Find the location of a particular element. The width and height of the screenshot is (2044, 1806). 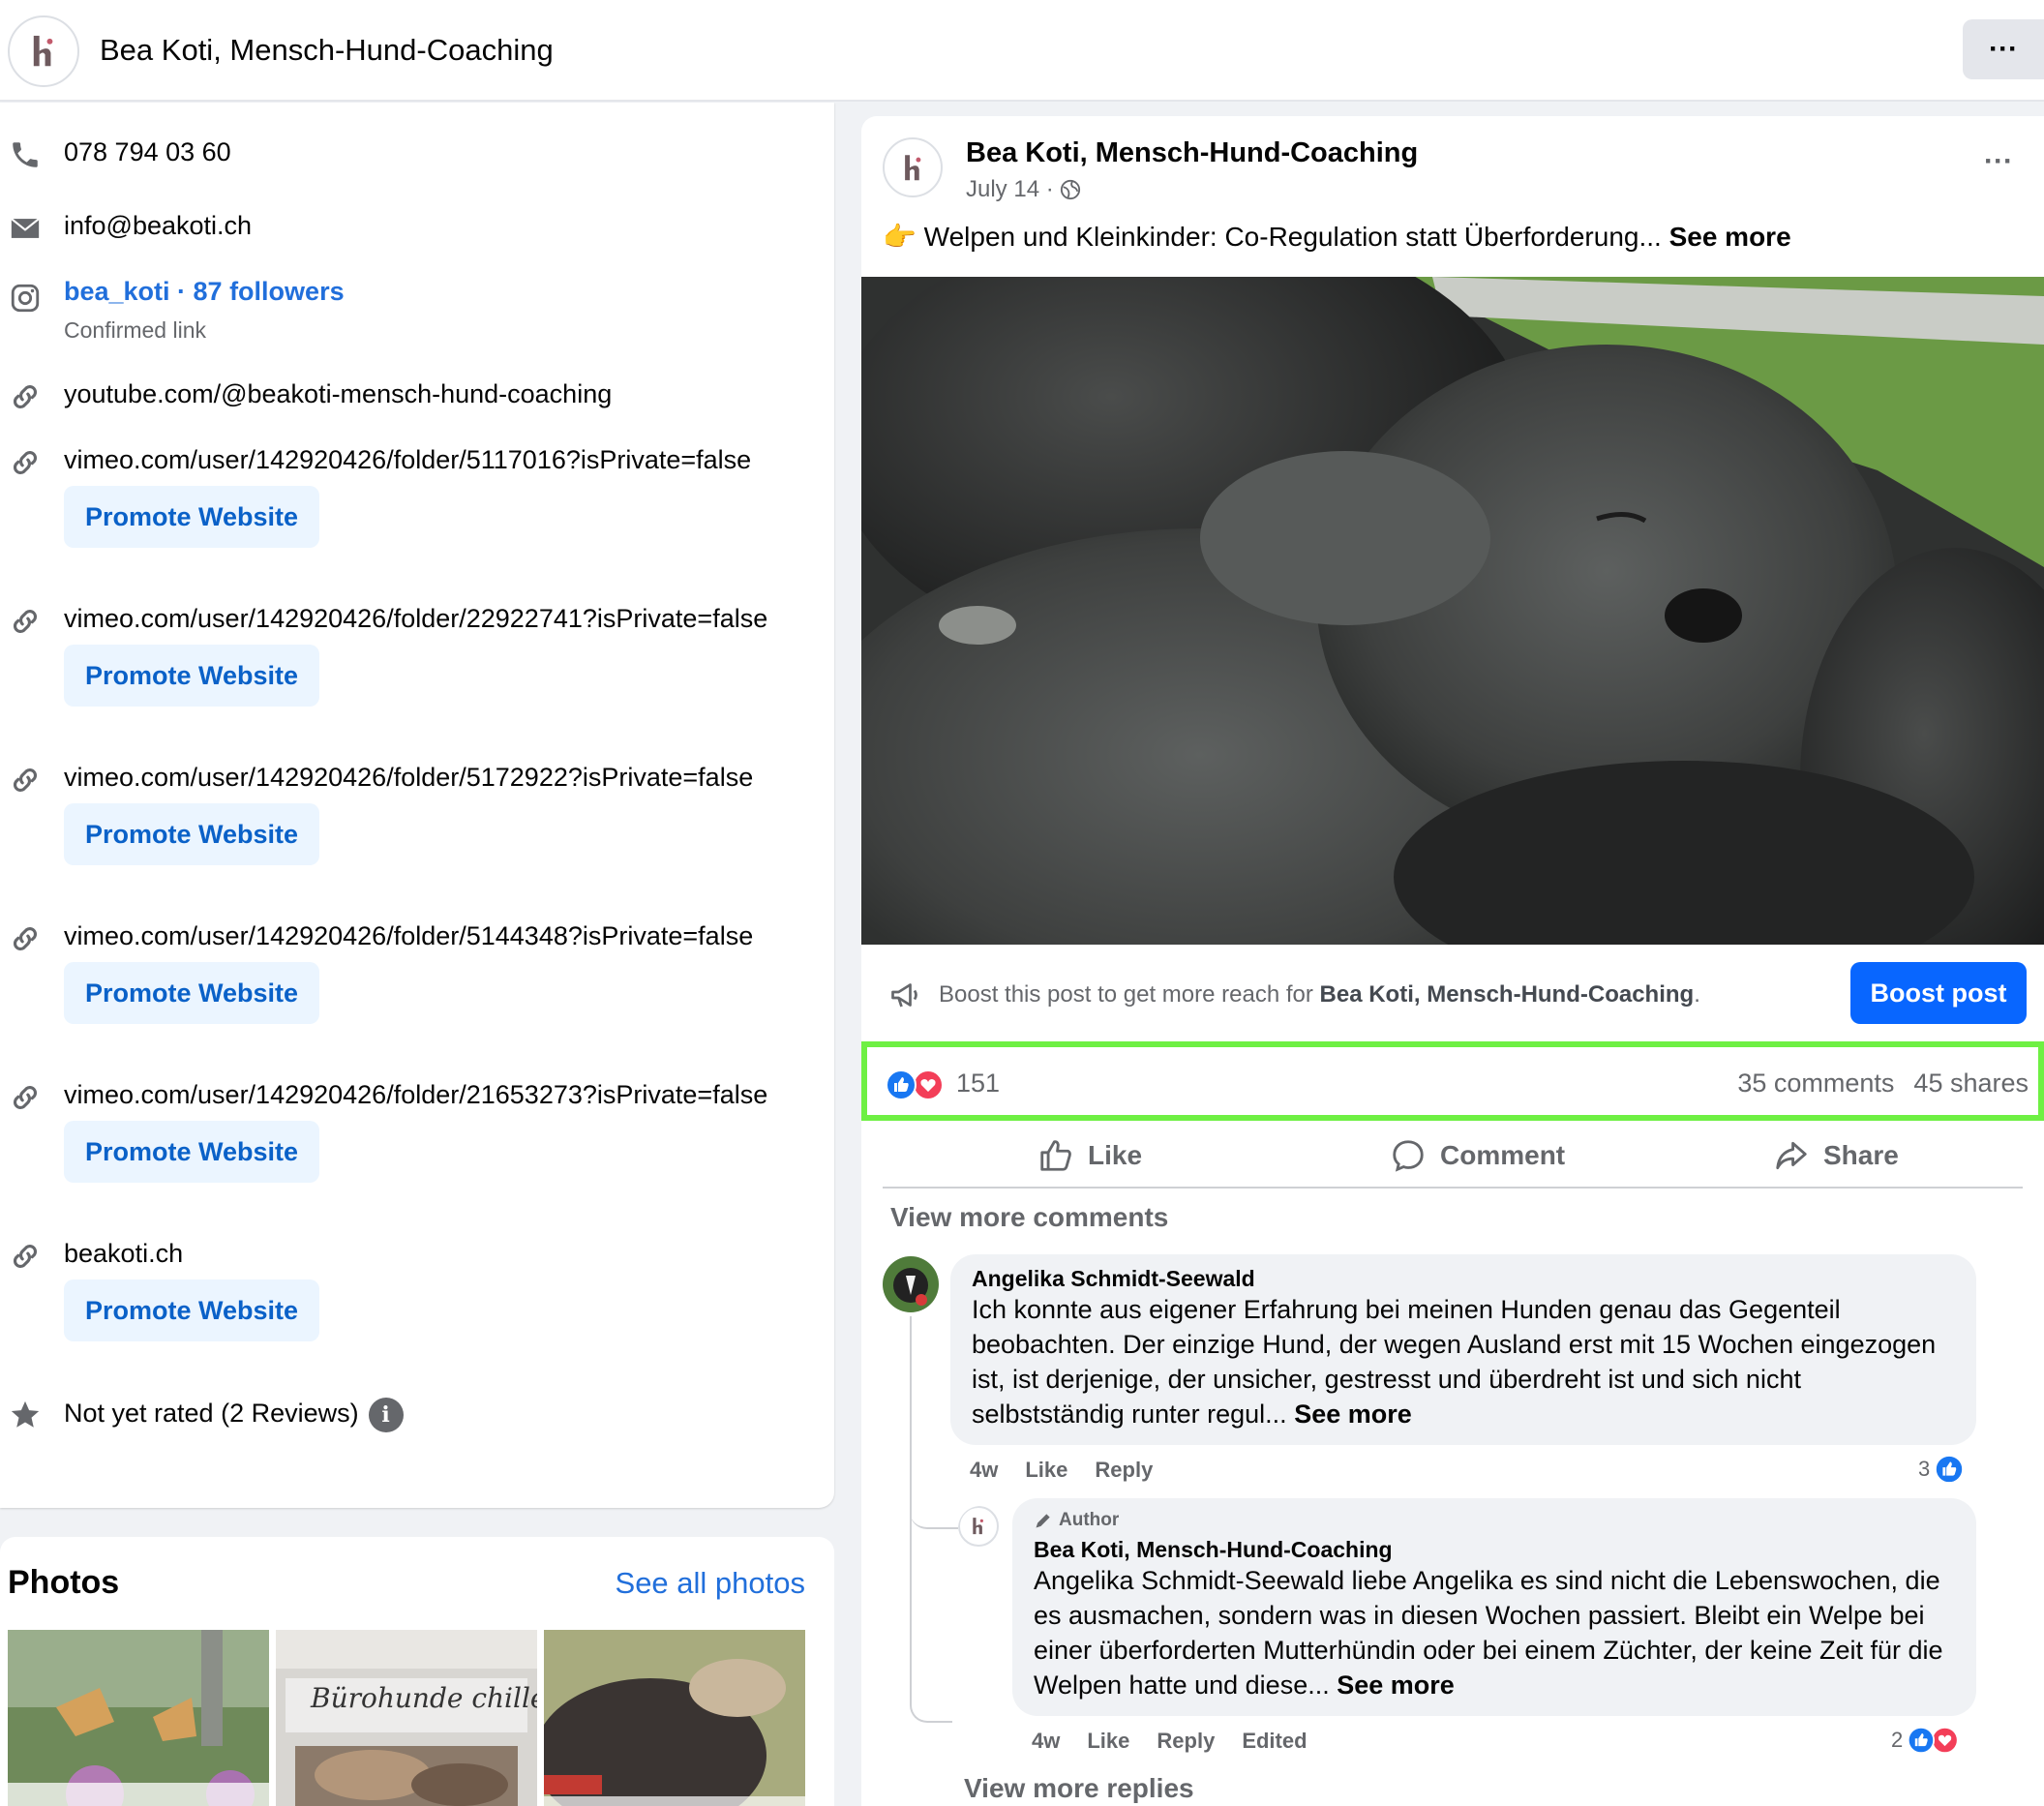

comment-time: 4w is located at coordinates (984, 1470).